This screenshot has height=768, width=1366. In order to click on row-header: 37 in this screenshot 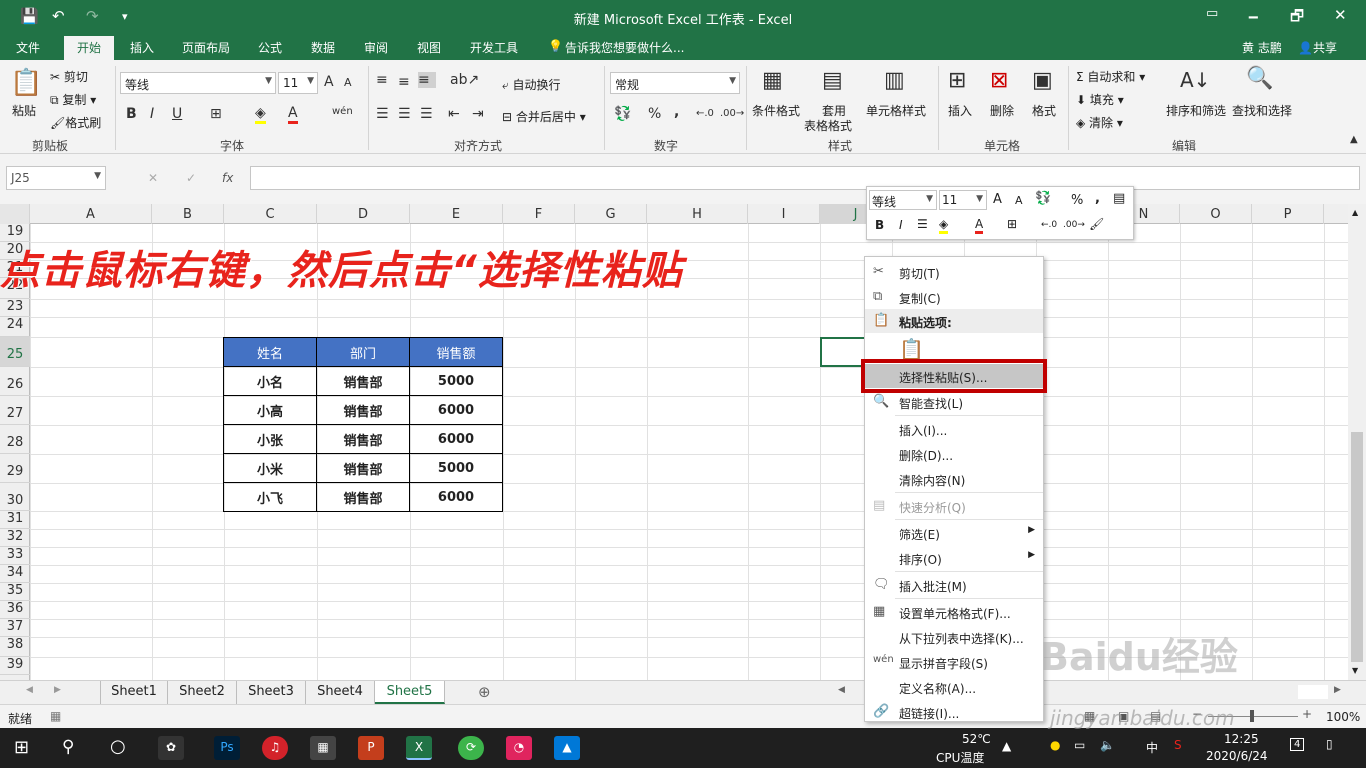, I will do `click(15, 628)`.